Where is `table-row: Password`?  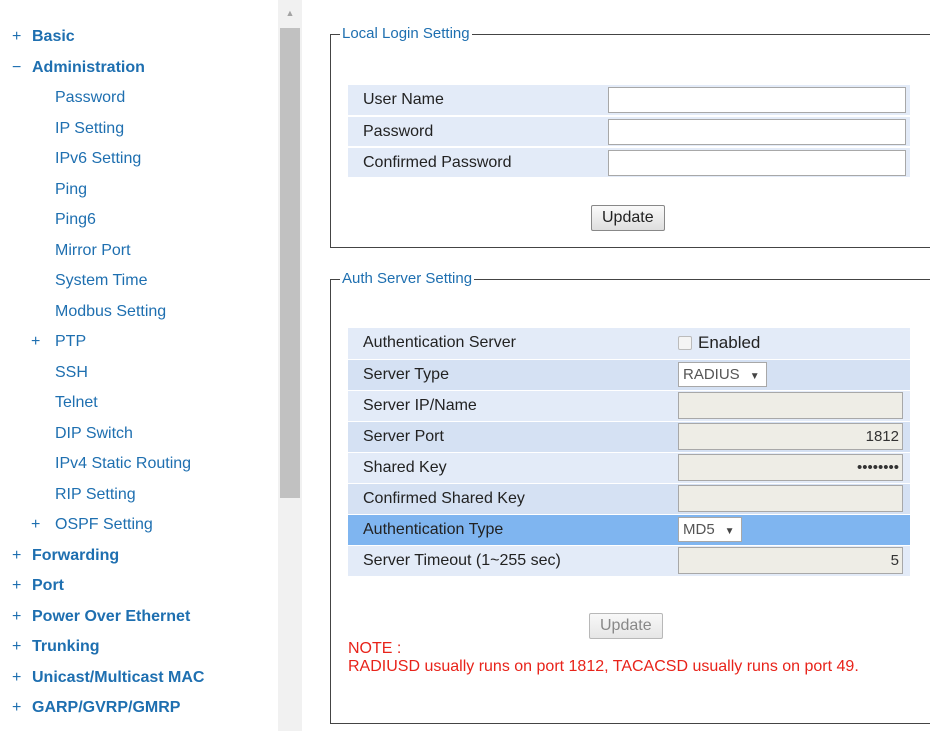 table-row: Password is located at coordinates (629, 132).